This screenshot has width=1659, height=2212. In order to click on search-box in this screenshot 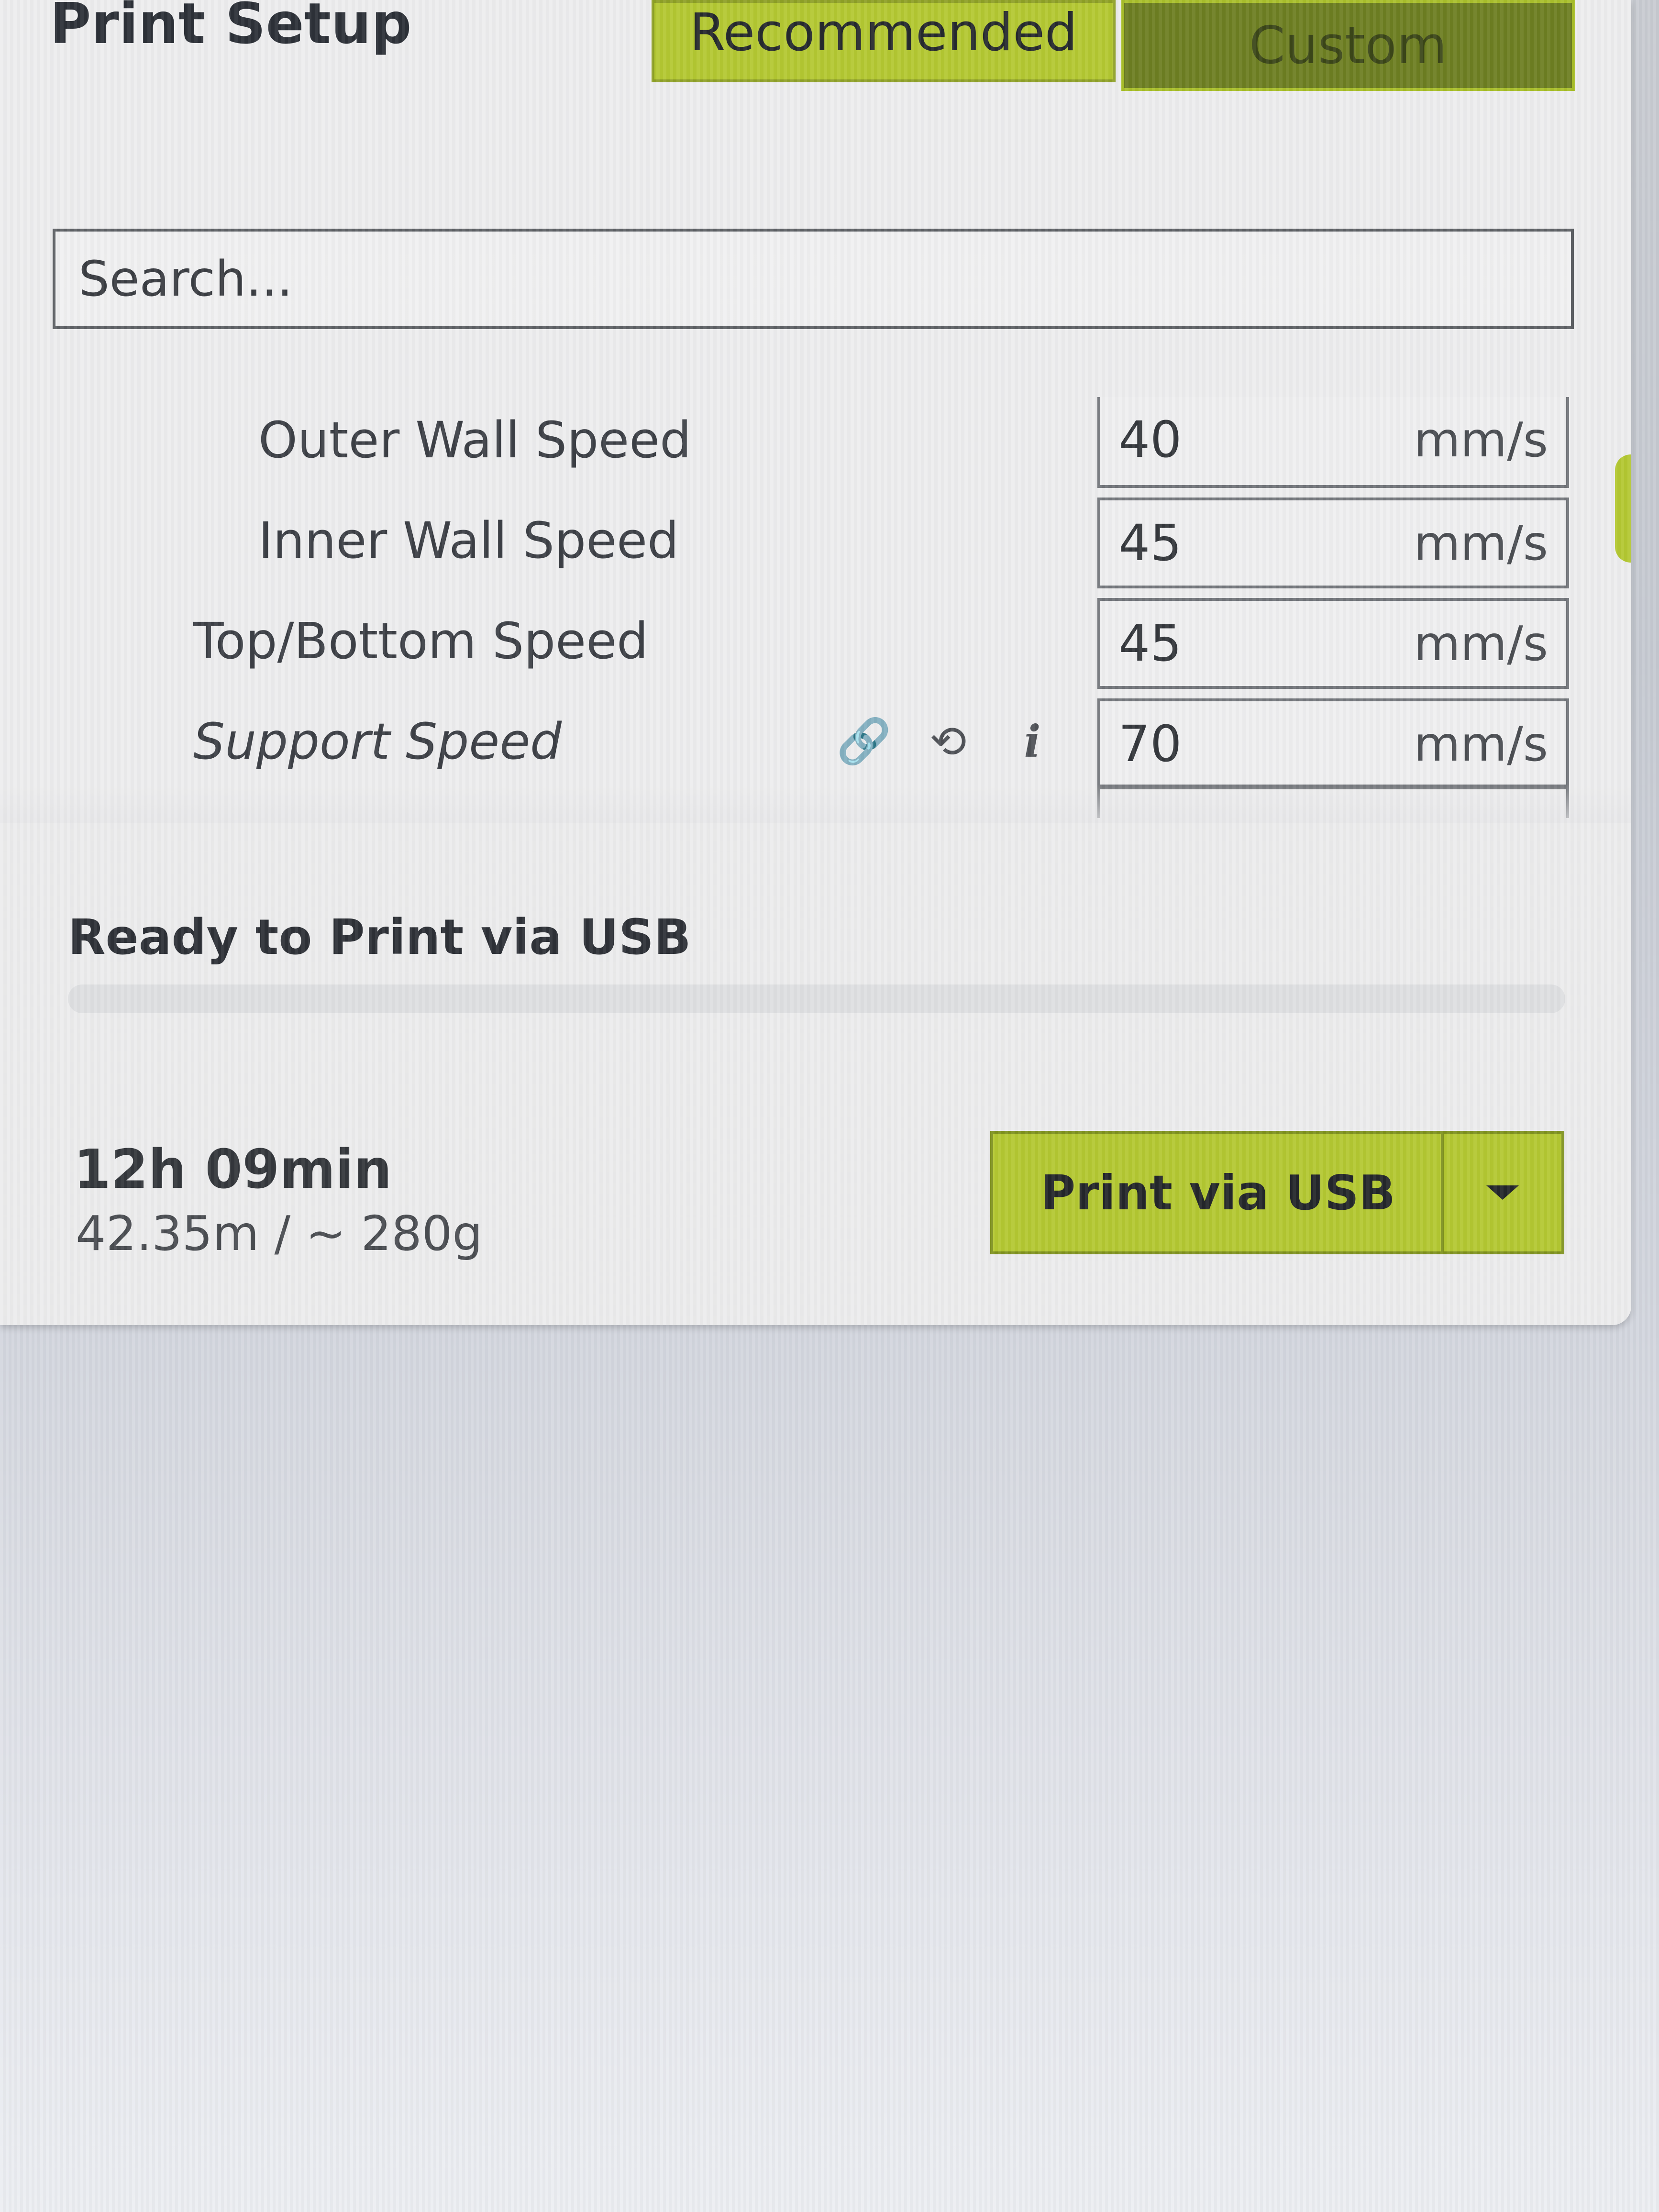, I will do `click(813, 279)`.